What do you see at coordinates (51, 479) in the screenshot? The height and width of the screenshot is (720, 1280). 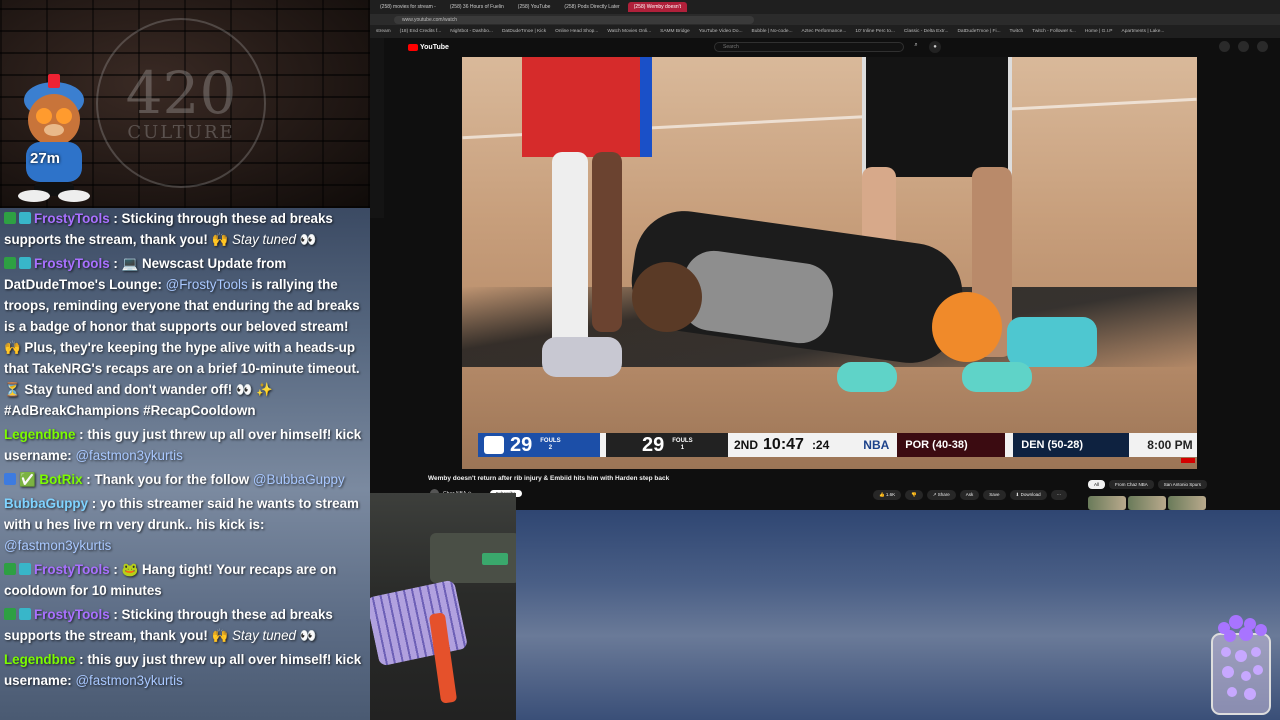 I see `chat-username: ✅ BotRix` at bounding box center [51, 479].